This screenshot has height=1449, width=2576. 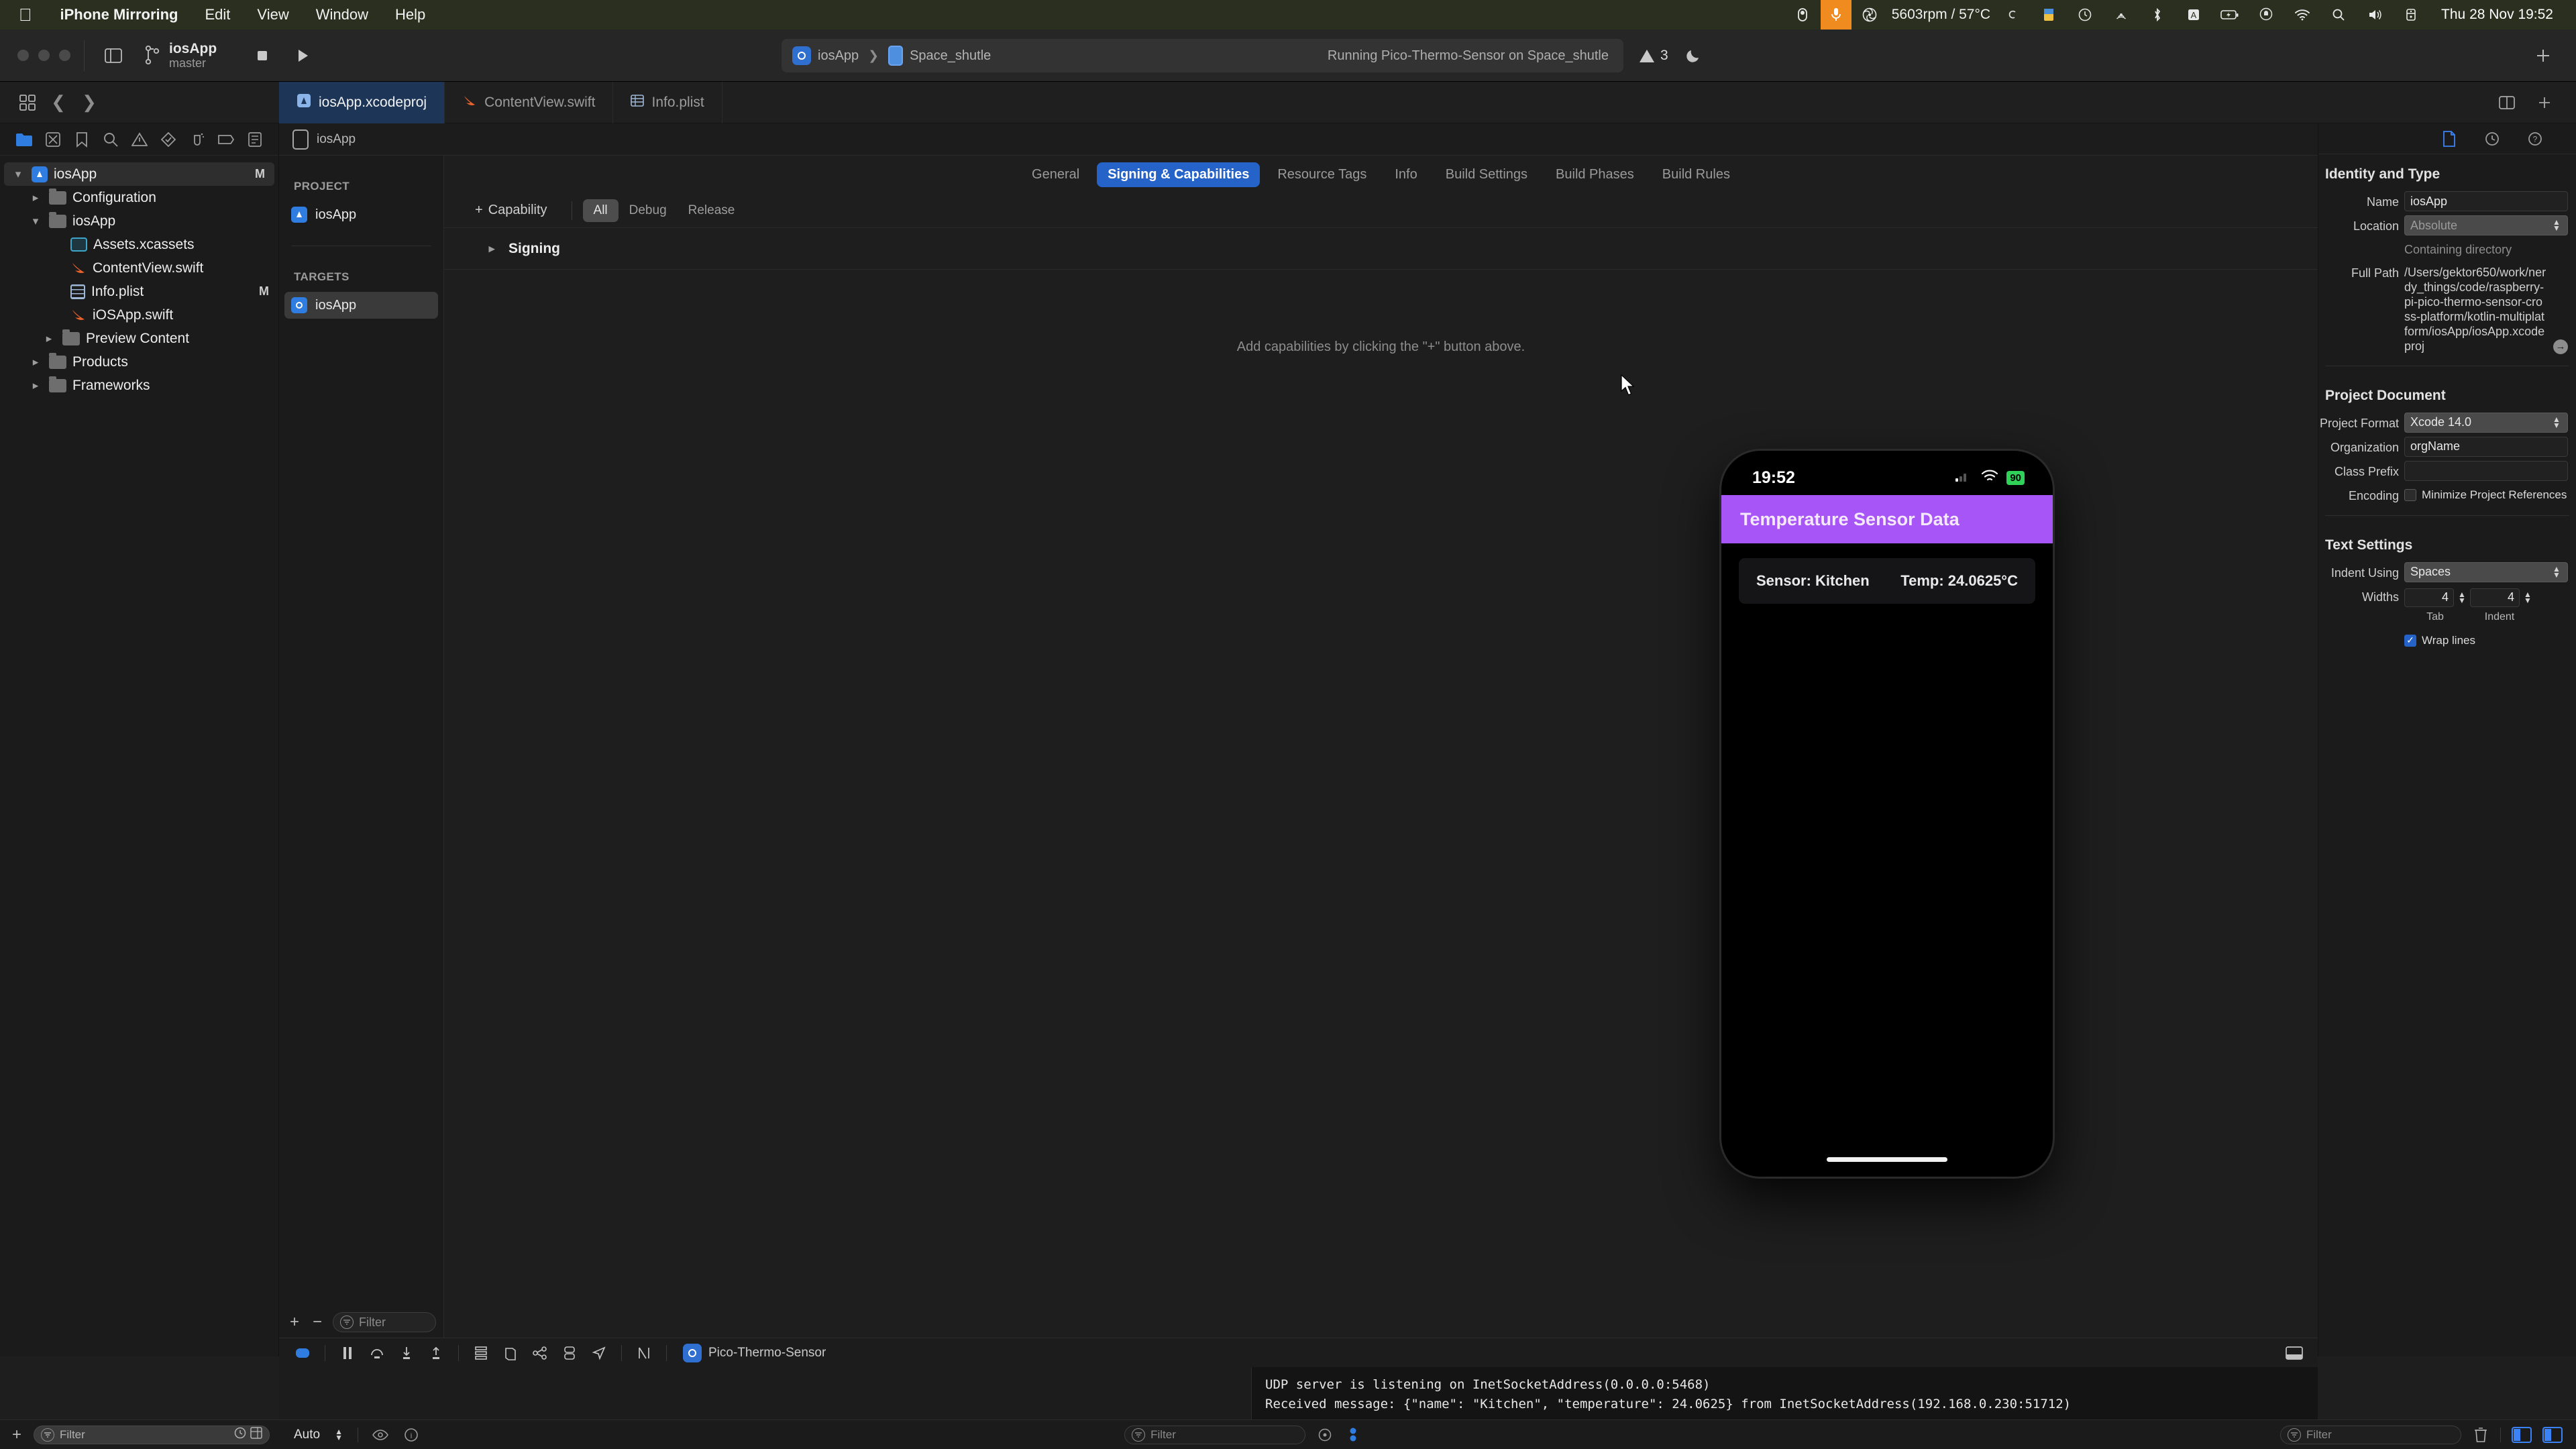 I want to click on menu-item-help: Help, so click(x=410, y=15).